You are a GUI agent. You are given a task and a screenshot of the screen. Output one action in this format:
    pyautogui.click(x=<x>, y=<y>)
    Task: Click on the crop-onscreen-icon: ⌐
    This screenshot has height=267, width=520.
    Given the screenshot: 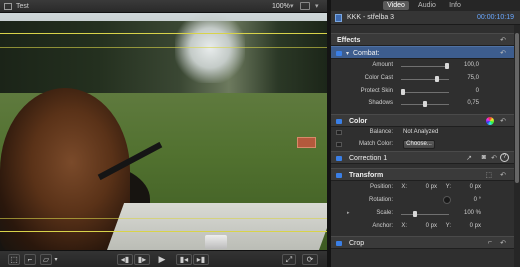 What is the action you would take?
    pyautogui.click(x=490, y=242)
    